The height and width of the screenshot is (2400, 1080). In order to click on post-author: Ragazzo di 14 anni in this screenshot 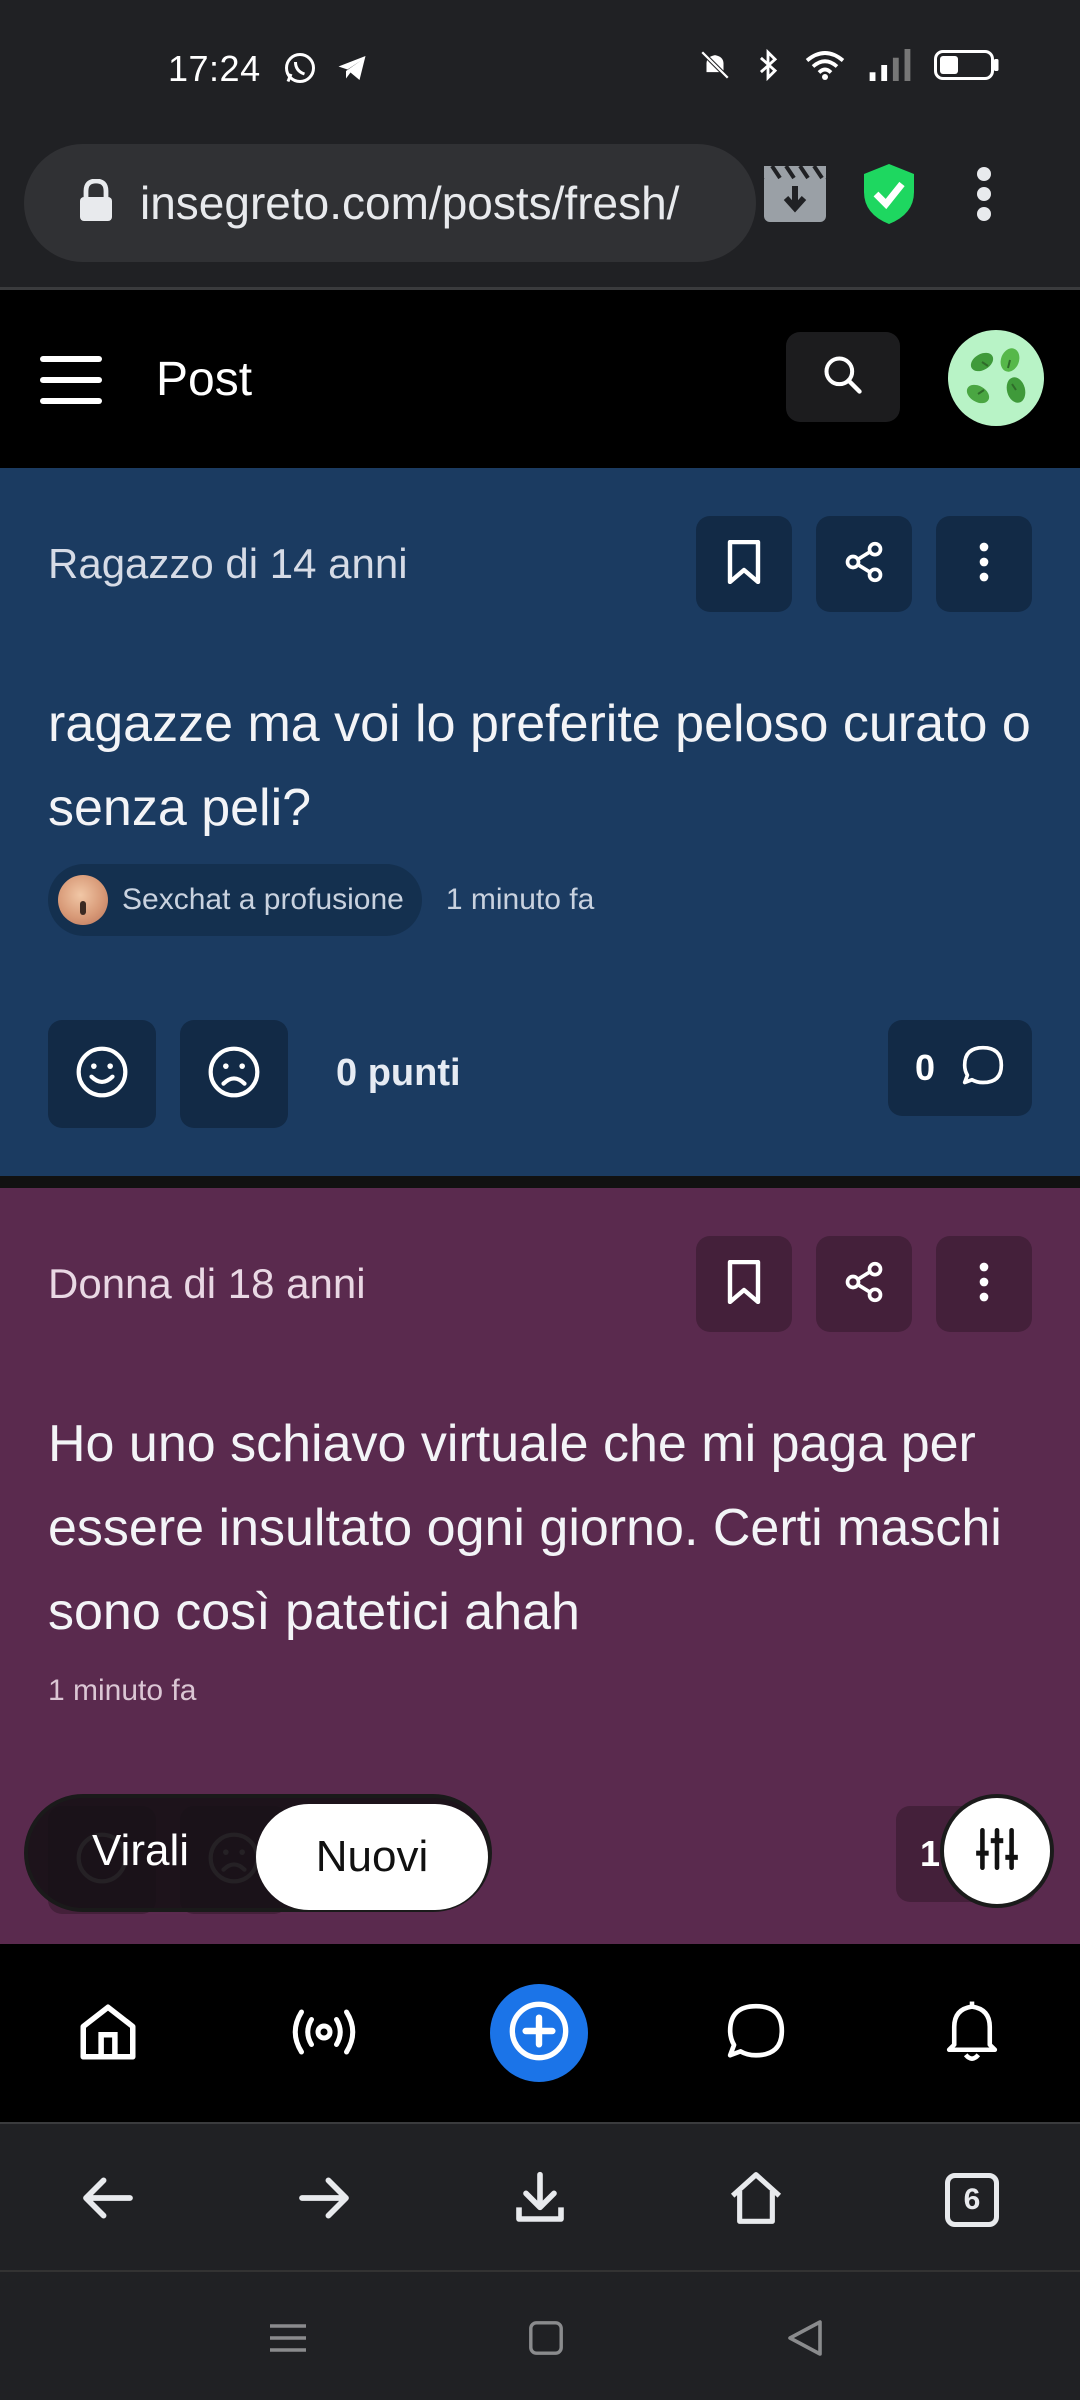, I will do `click(228, 563)`.